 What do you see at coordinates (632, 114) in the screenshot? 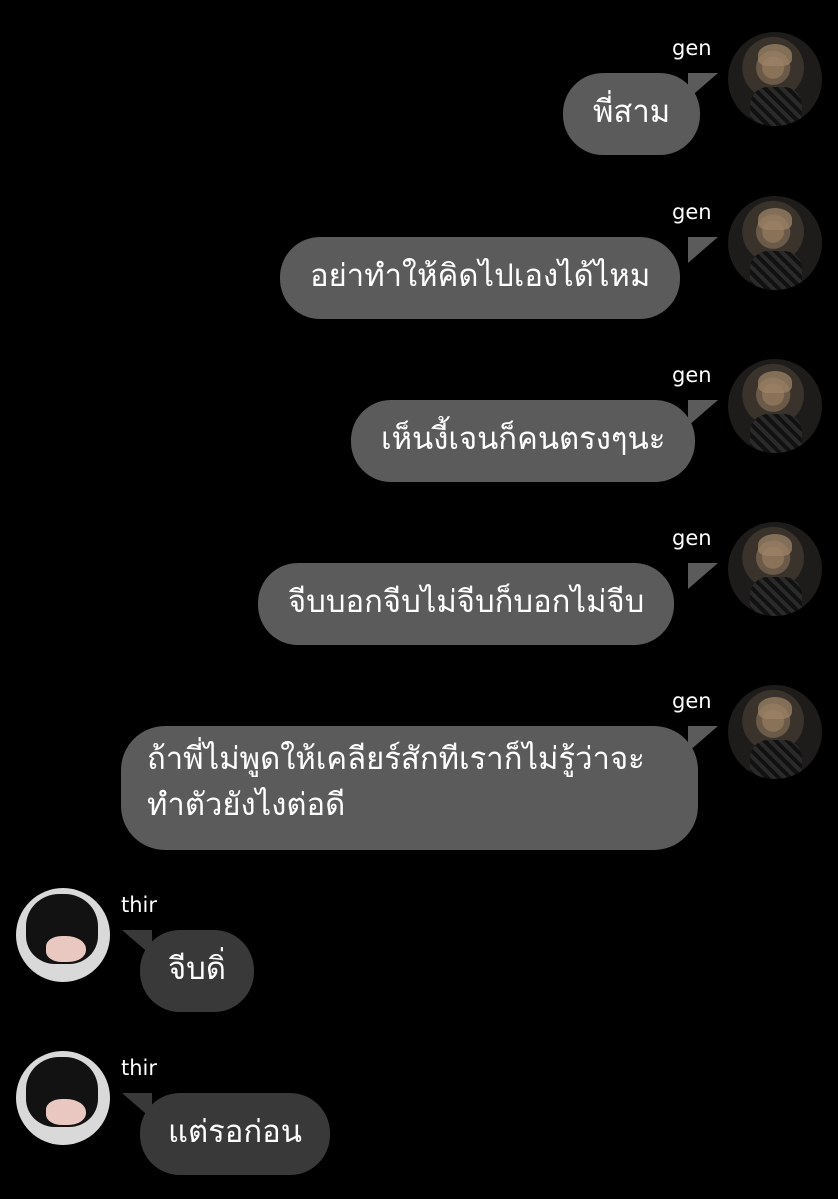
I see `message-bubble: พี่สาม` at bounding box center [632, 114].